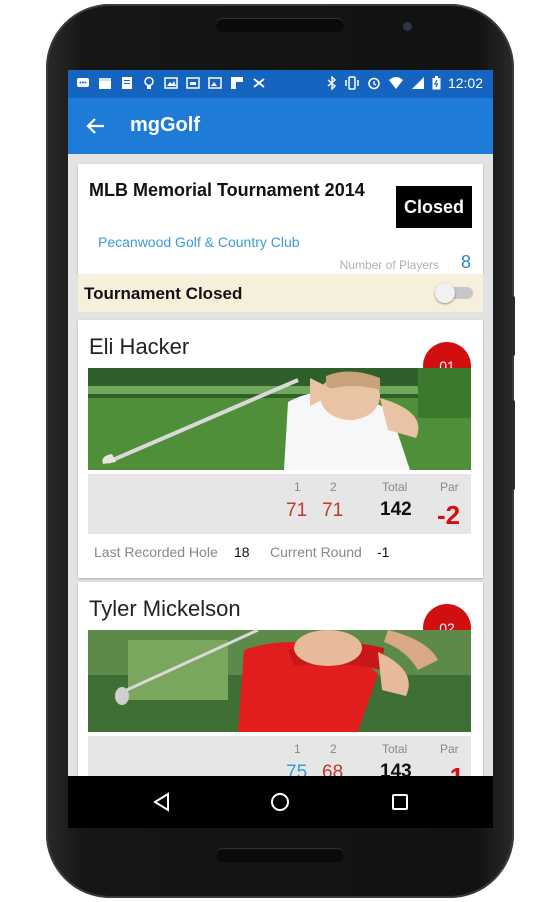  Describe the element at coordinates (156, 552) in the screenshot. I see `last-hole-label: Last Recorded Hole` at that location.